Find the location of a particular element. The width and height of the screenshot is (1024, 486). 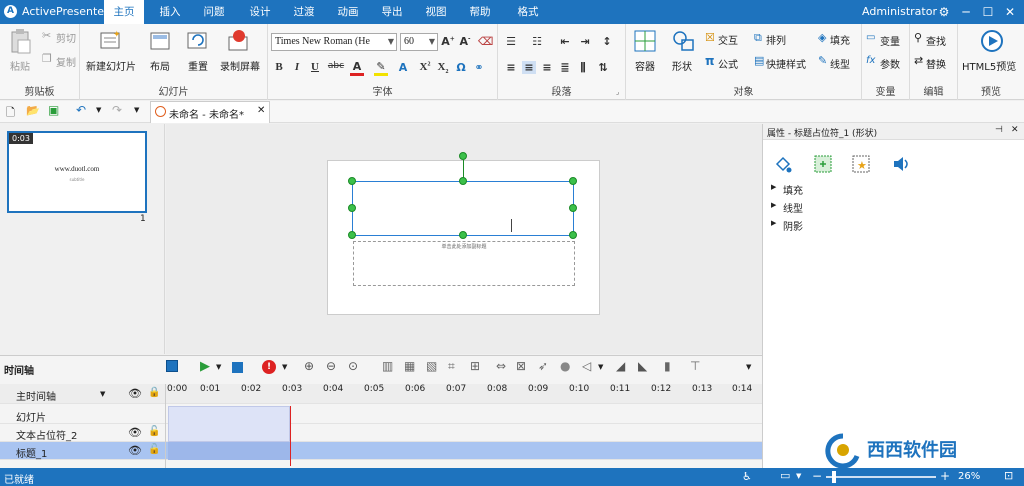

section-expand-icon: ▶ is located at coordinates (773, 205).